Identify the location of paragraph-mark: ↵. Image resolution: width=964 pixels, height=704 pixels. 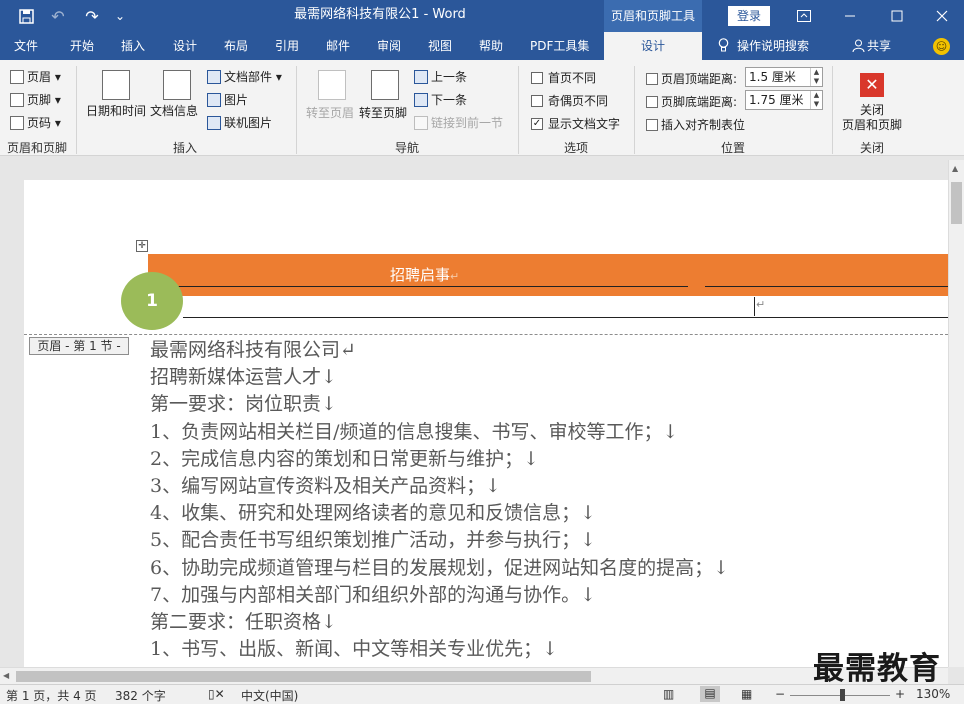
(761, 304).